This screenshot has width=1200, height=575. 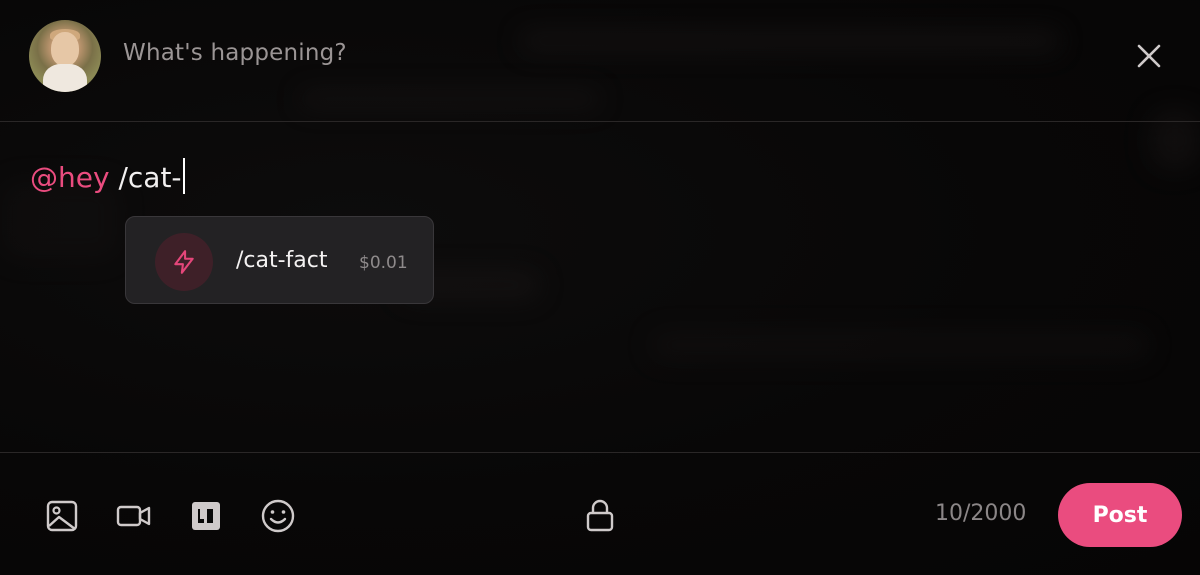 I want to click on avatar, so click(x=65, y=56).